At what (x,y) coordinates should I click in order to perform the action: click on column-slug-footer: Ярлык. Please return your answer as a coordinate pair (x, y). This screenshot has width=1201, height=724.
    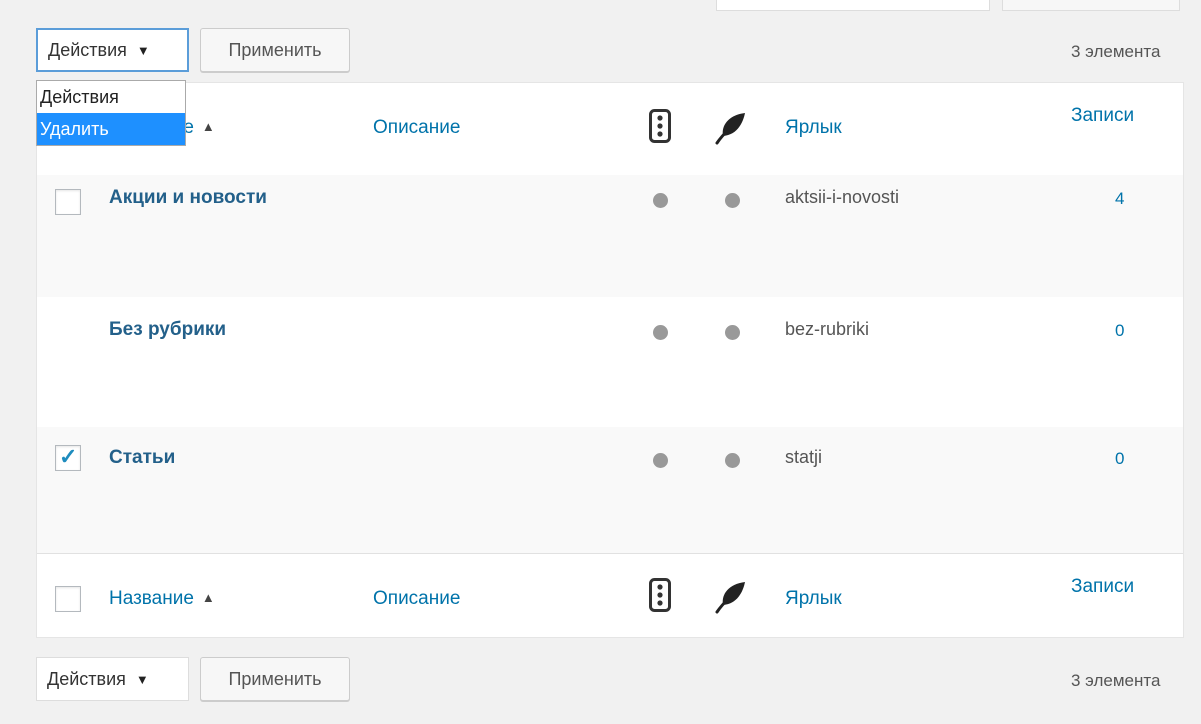
    Looking at the image, I should click on (813, 599).